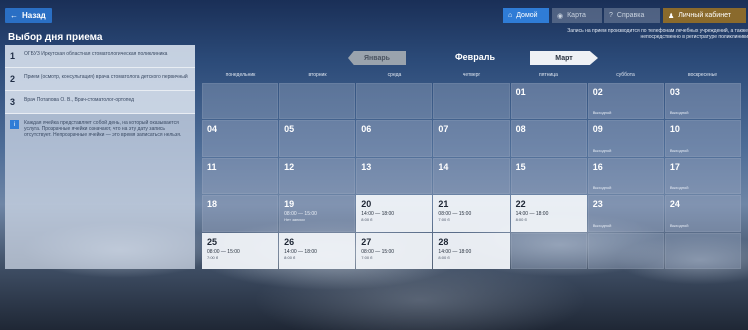 This screenshot has width=748, height=330. I want to click on weekday-label: воскресенье, so click(702, 75).